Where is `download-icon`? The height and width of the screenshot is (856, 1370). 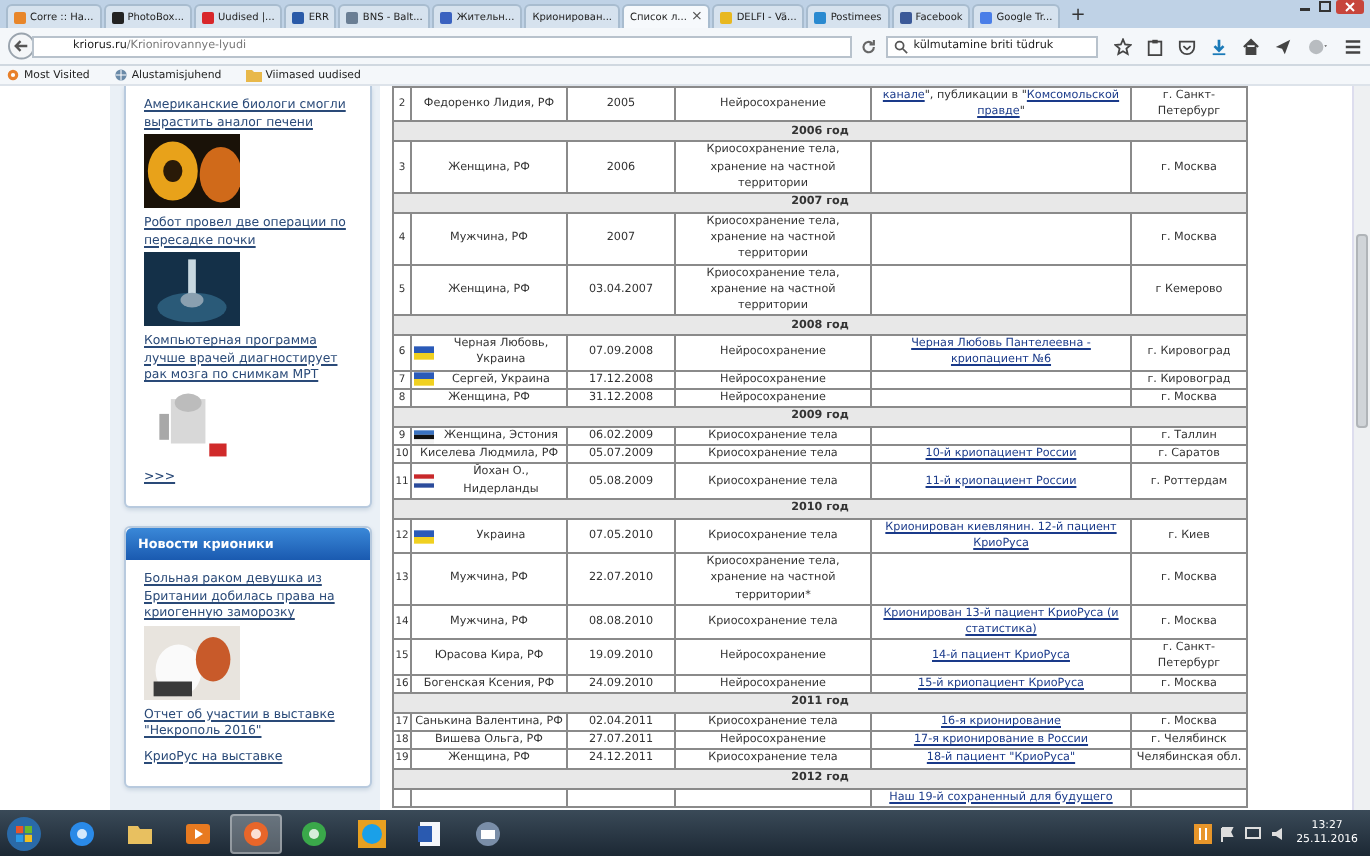
download-icon is located at coordinates (1219, 46).